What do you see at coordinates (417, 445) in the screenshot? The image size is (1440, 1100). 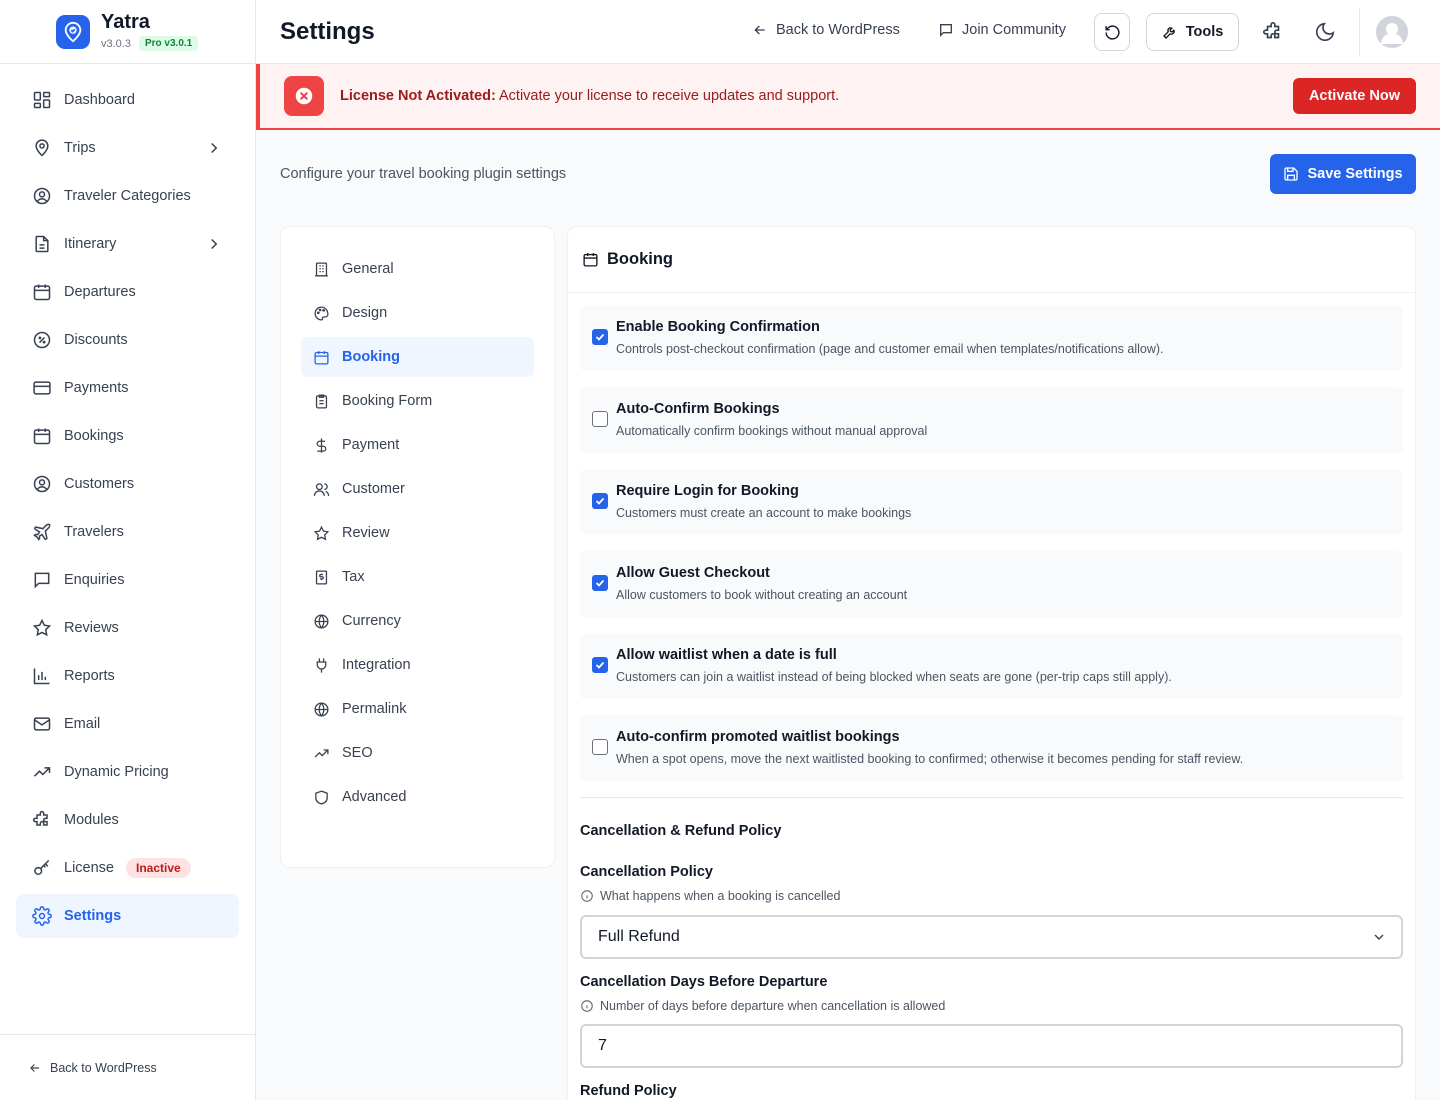 I see `tab-payment: Payment` at bounding box center [417, 445].